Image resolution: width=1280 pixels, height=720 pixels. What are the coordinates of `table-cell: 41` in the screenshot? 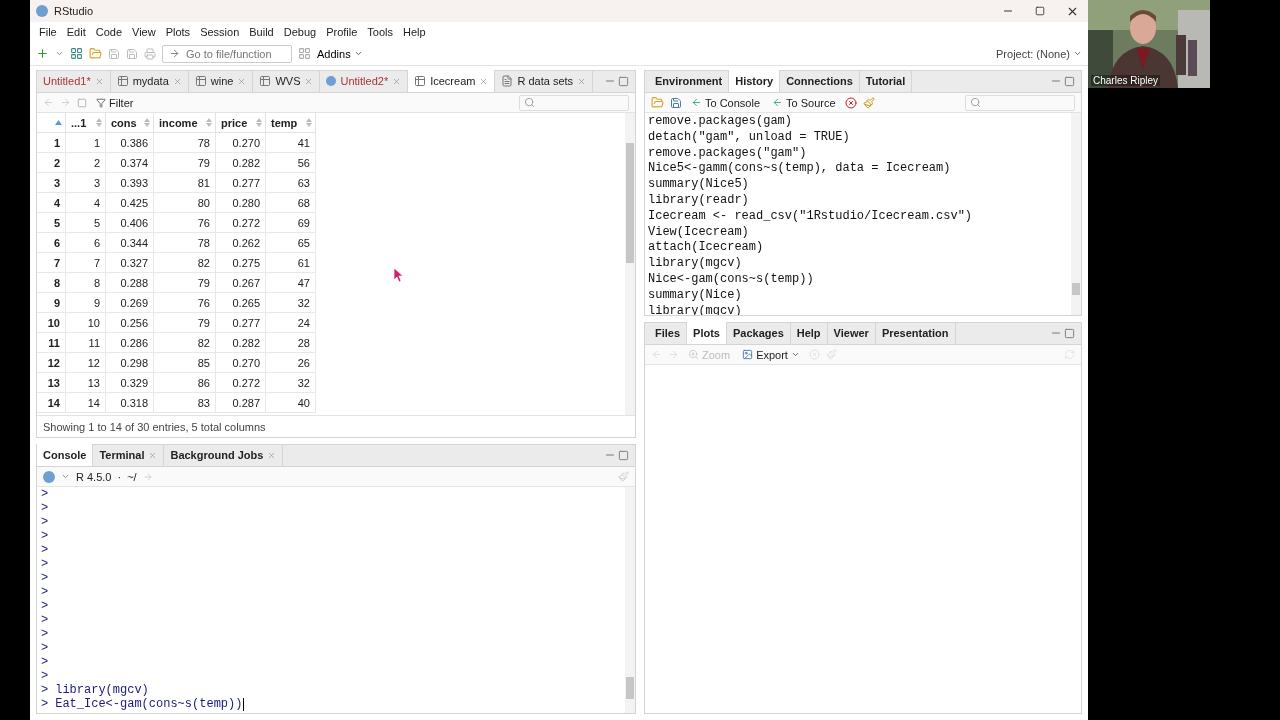 It's located at (291, 143).